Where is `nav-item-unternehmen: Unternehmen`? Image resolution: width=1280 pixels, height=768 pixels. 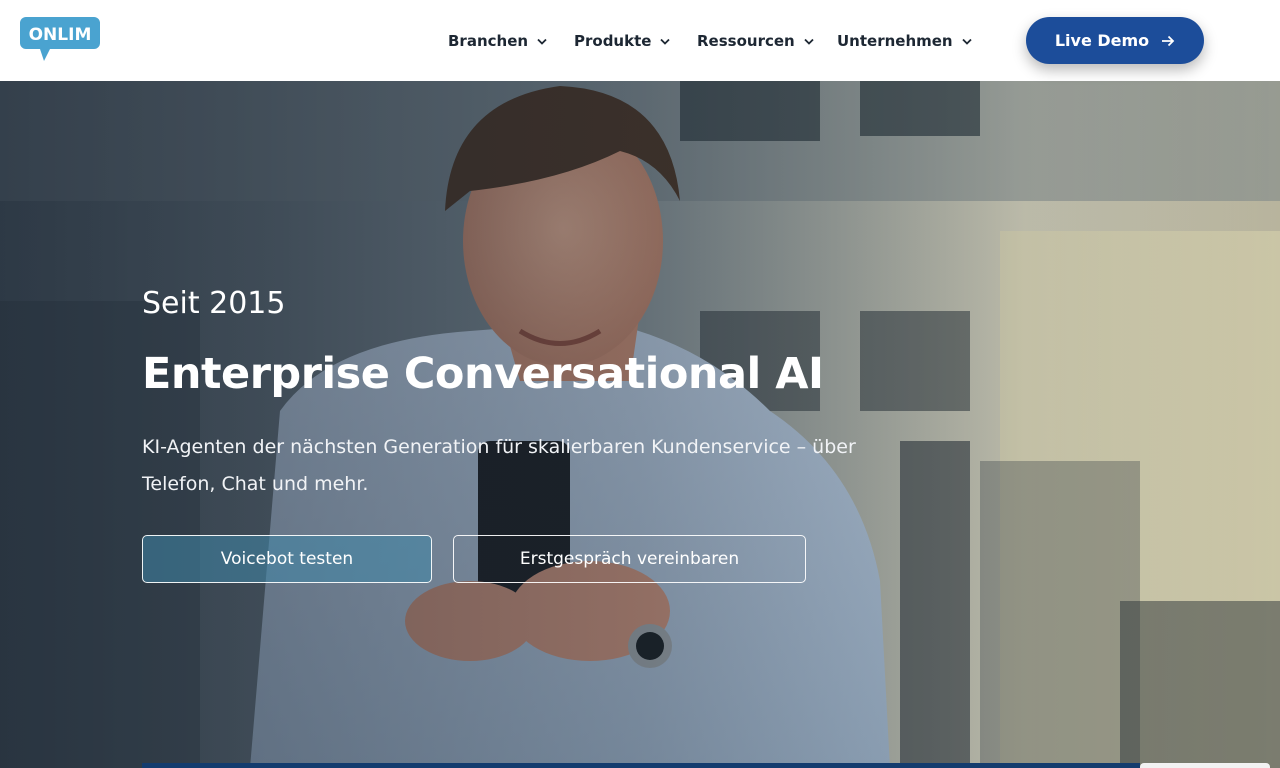 nav-item-unternehmen: Unternehmen is located at coordinates (904, 41).